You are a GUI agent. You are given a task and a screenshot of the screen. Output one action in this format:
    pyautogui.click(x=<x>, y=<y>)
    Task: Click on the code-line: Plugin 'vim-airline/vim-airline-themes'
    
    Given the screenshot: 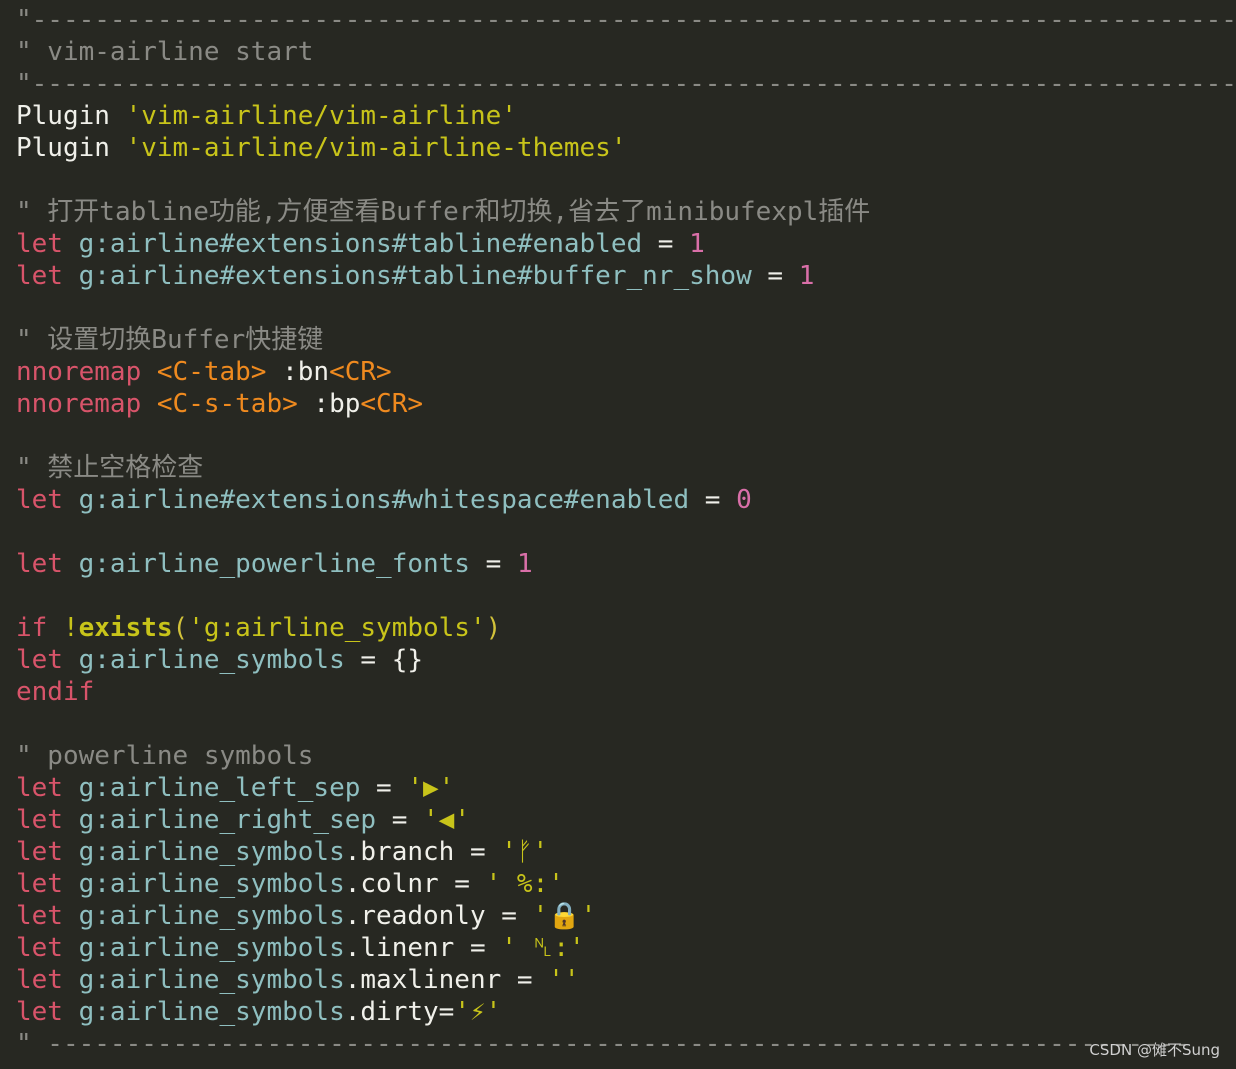 What is the action you would take?
    pyautogui.click(x=626, y=148)
    